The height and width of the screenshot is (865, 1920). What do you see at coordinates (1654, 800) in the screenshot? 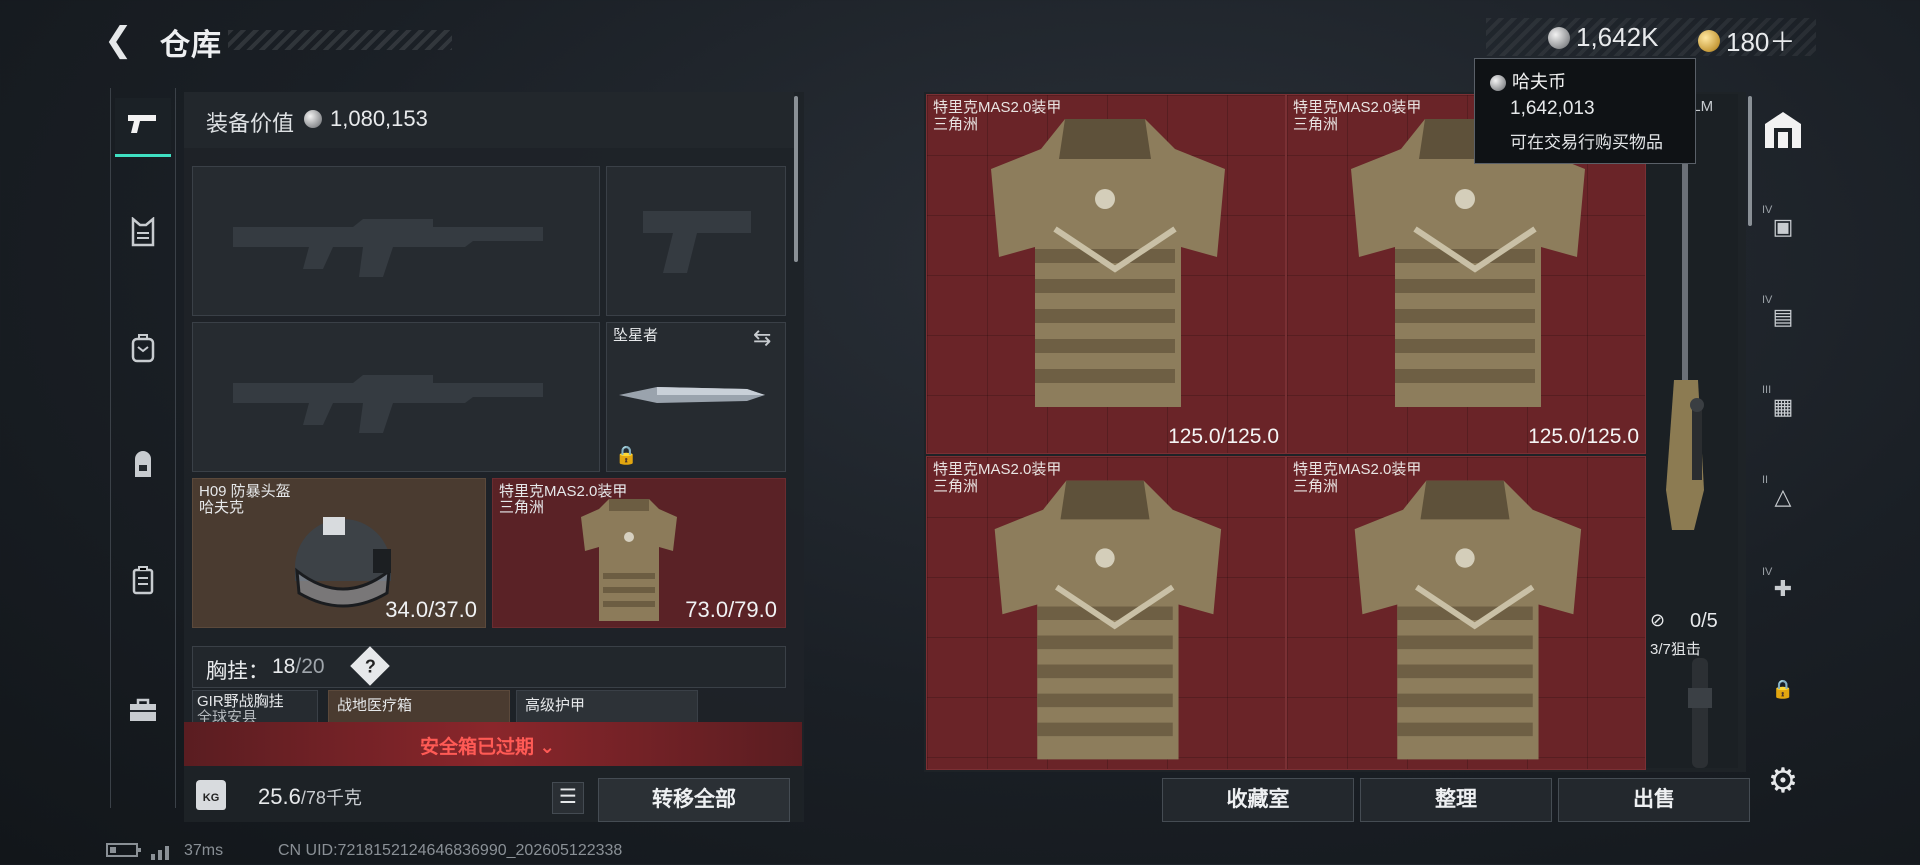
I see `sell-button: 出售` at bounding box center [1654, 800].